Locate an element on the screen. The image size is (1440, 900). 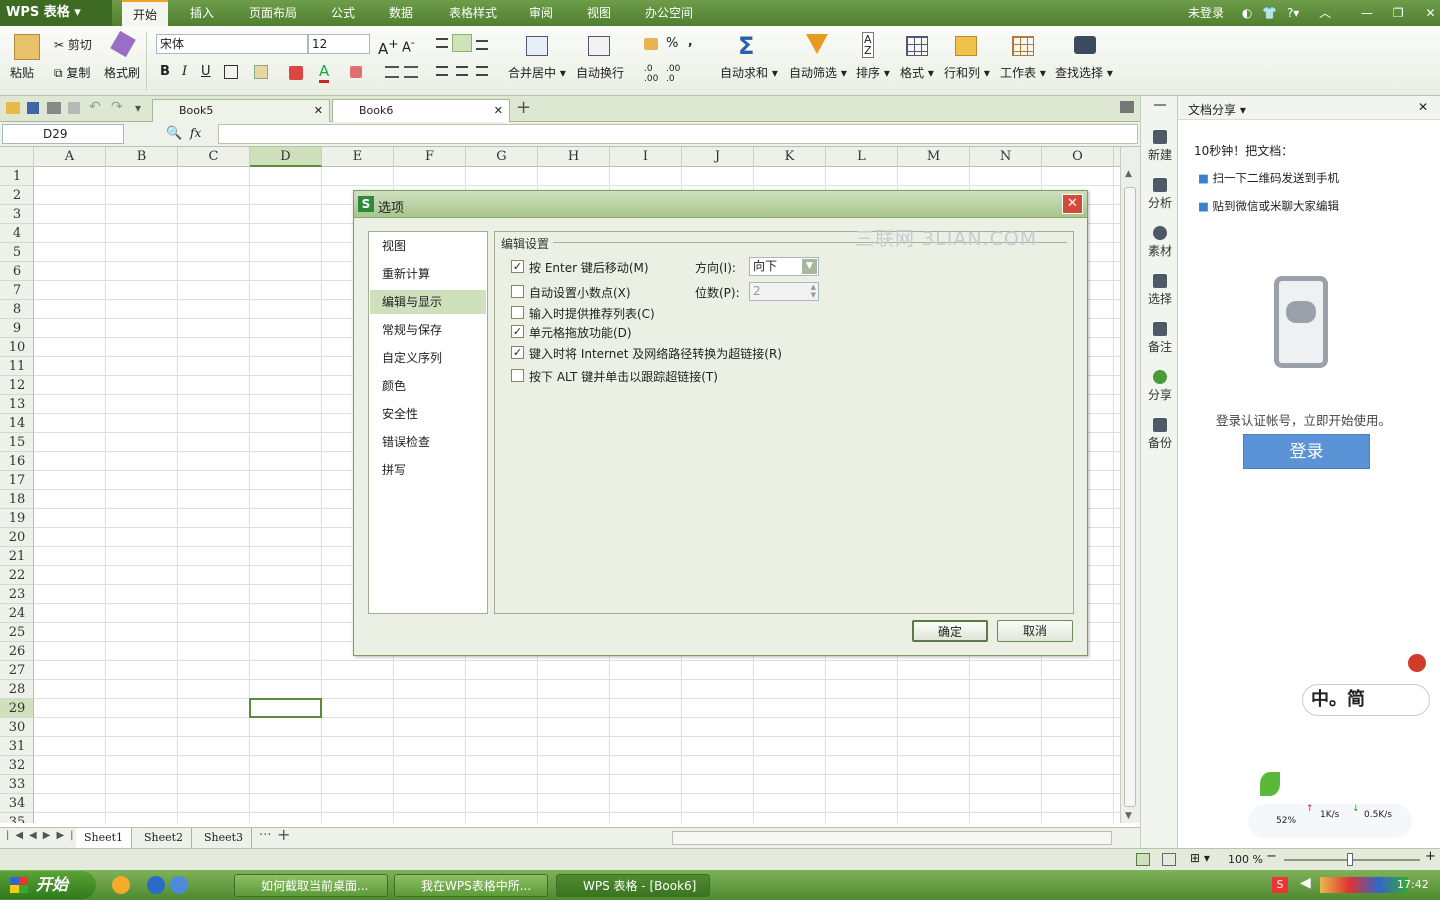
options-nav-item: 视图 is located at coordinates (428, 246).